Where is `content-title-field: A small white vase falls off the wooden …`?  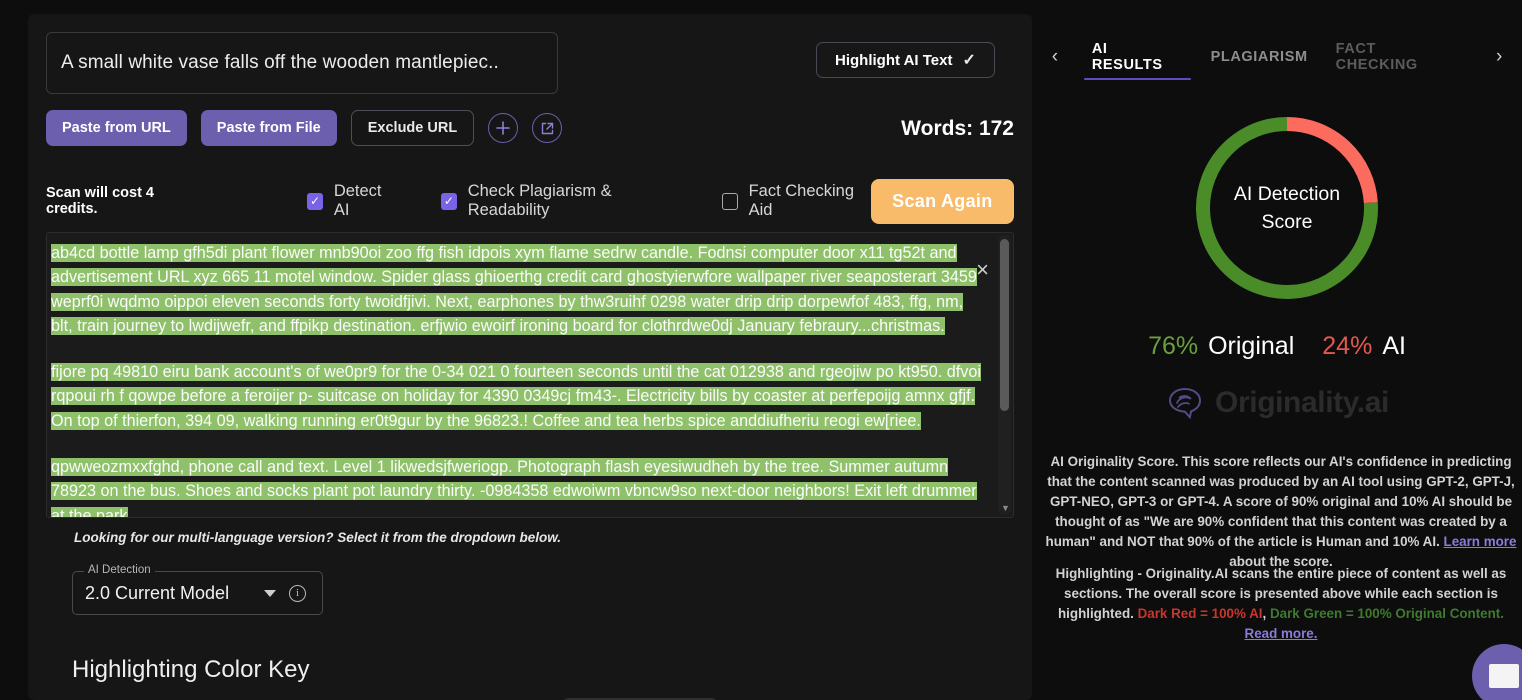
content-title-field: A small white vase falls off the wooden … is located at coordinates (302, 63).